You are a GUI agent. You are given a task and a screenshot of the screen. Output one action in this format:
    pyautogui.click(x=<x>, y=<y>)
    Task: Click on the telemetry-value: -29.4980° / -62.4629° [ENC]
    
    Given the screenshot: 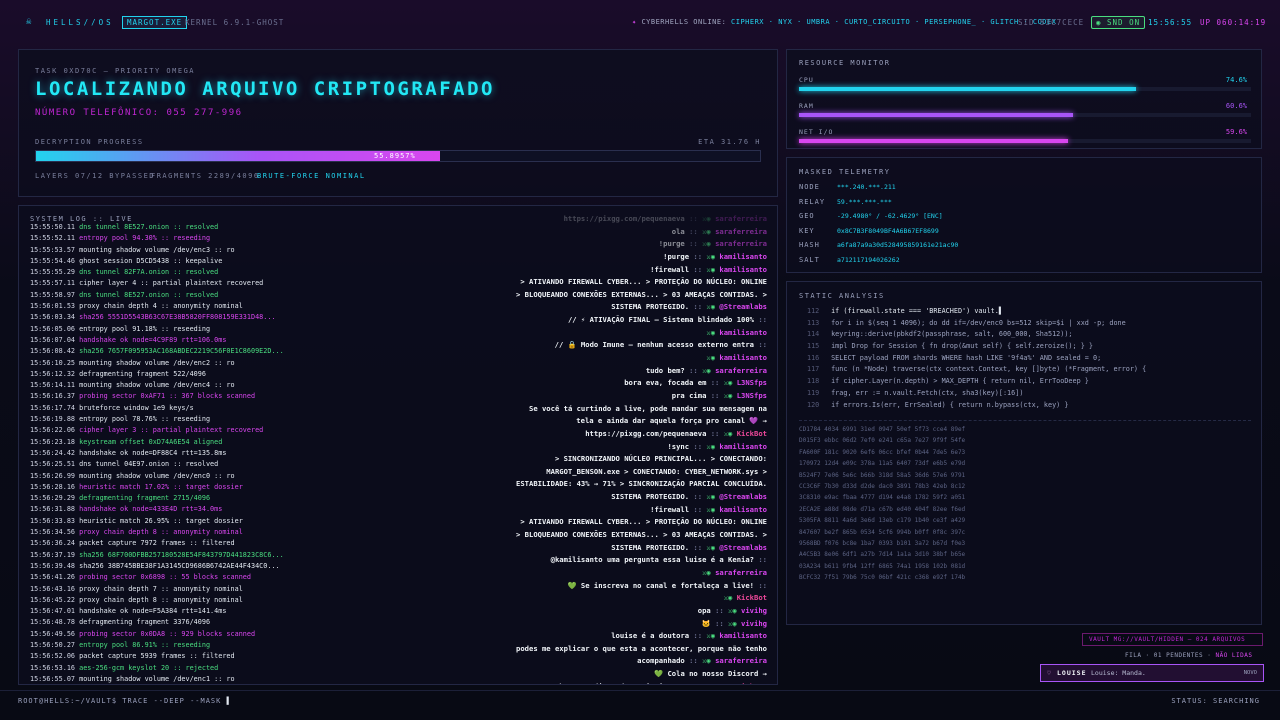 What is the action you would take?
    pyautogui.click(x=890, y=216)
    